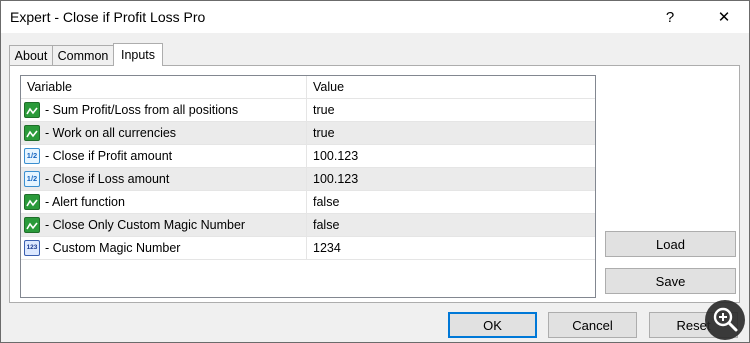 This screenshot has height=343, width=750. What do you see at coordinates (670, 281) in the screenshot?
I see `save-button: Save` at bounding box center [670, 281].